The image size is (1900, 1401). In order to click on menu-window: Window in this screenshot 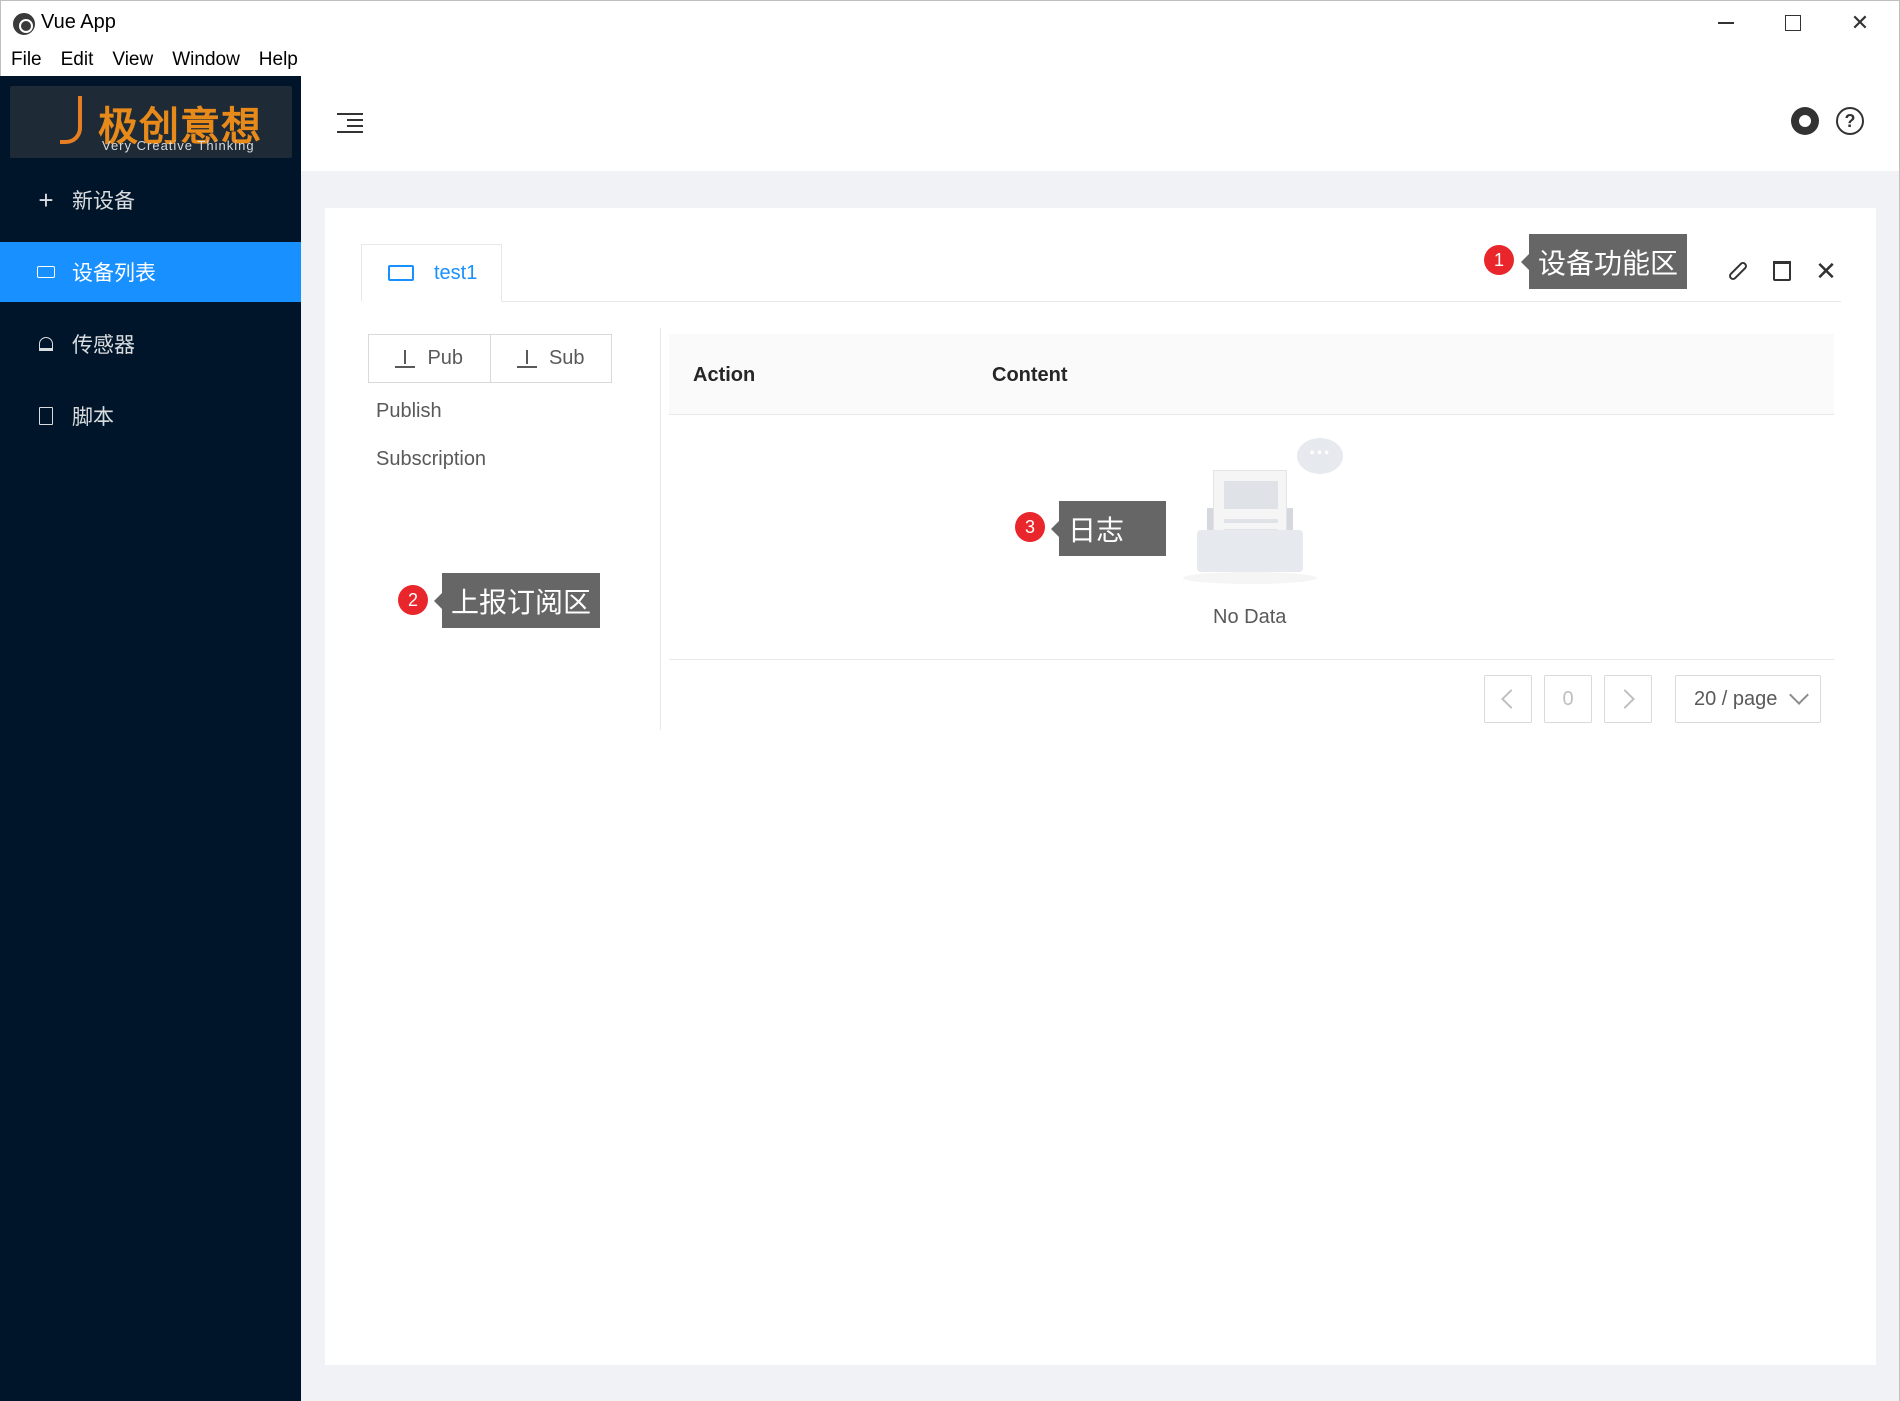, I will do `click(206, 60)`.